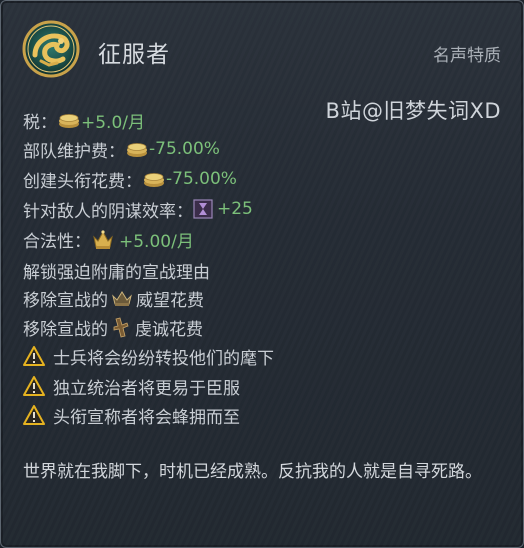 The image size is (524, 548). Describe the element at coordinates (57, 241) in the screenshot. I see `modifier-label: 合法性：` at that location.